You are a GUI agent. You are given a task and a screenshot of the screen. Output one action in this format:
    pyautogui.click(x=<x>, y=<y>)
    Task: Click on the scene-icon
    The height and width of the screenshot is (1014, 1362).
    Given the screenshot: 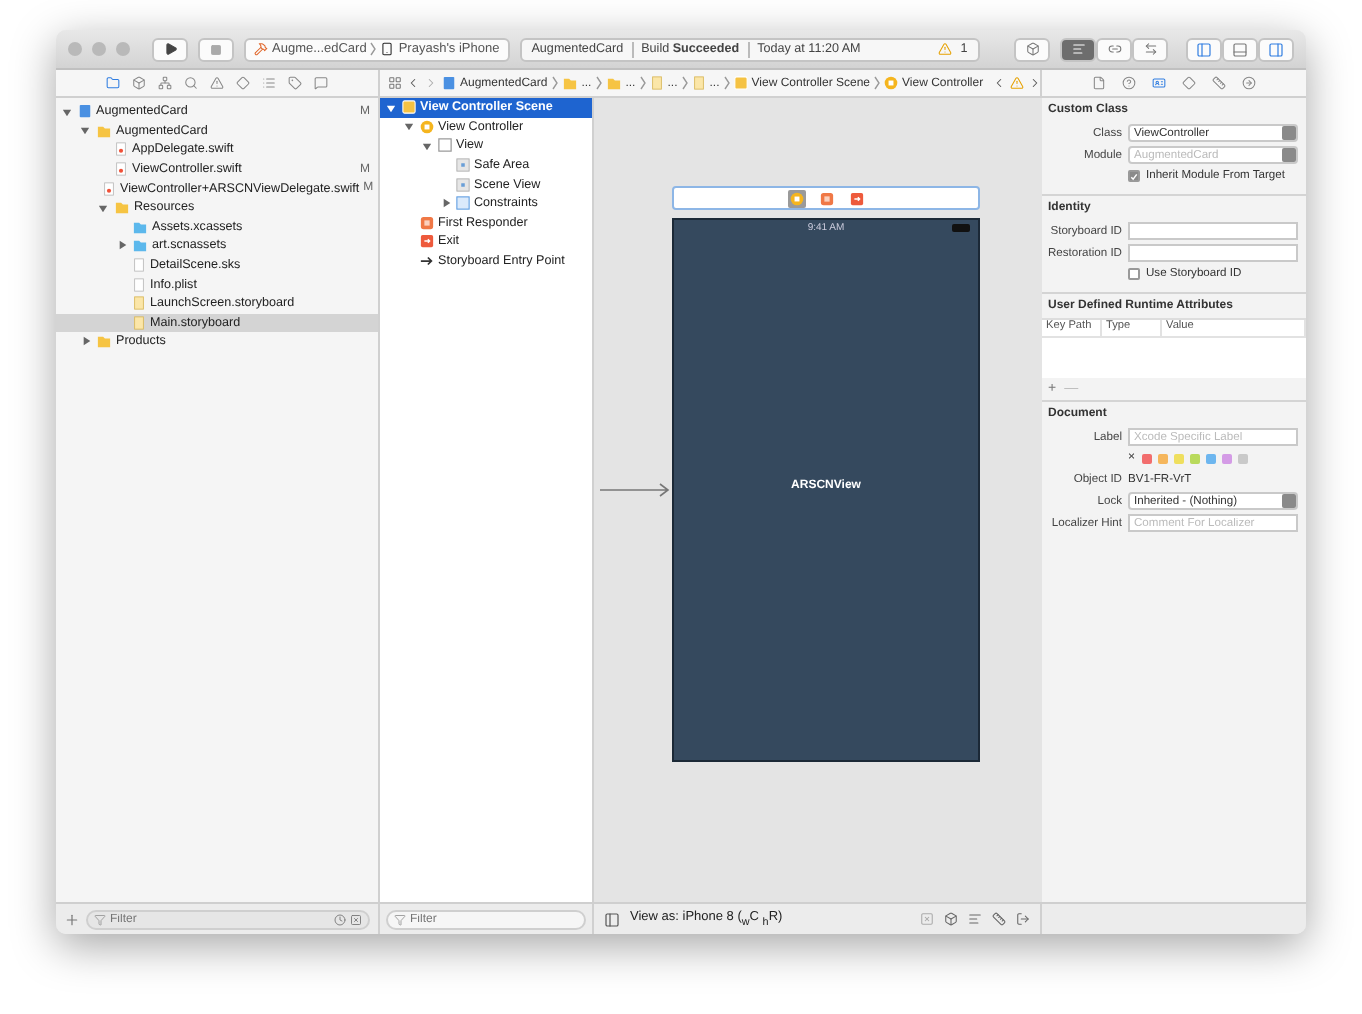 What is the action you would take?
    pyautogui.click(x=740, y=83)
    